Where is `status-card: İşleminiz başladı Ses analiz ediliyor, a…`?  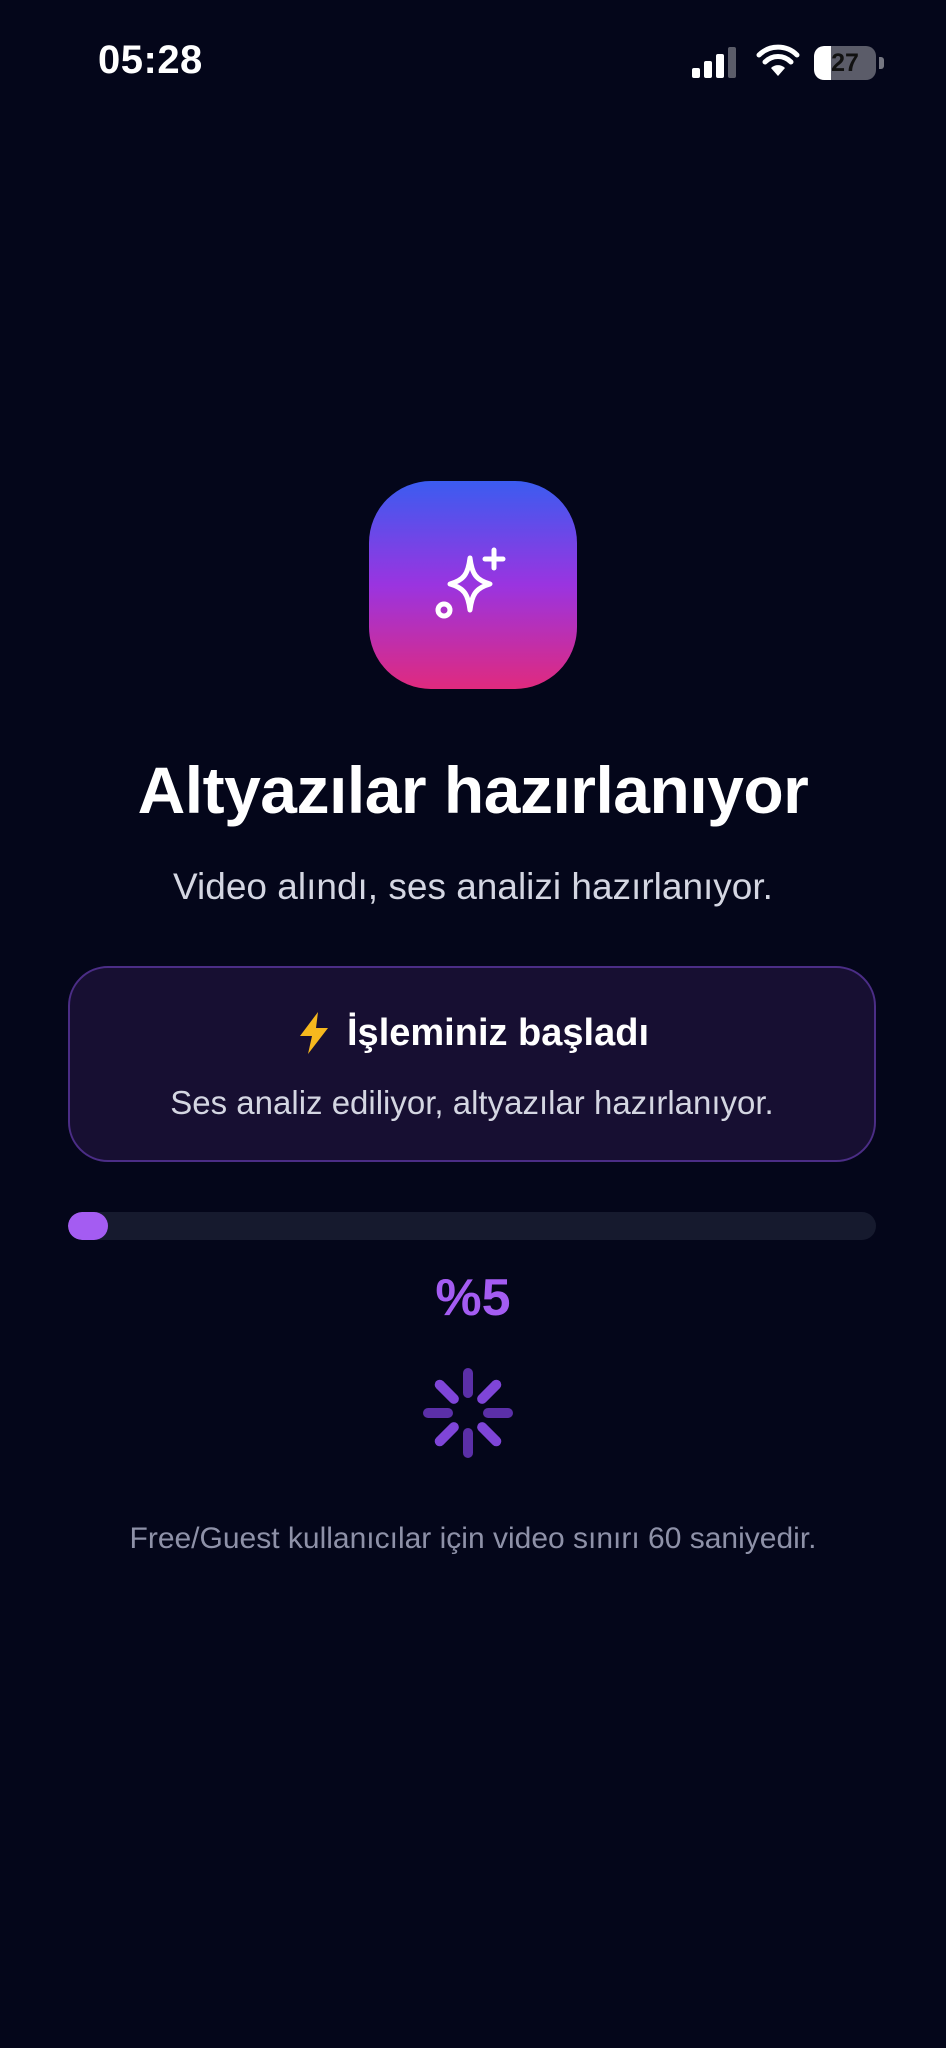
status-card: İşleminiz başladı Ses analiz ediliyor, a… is located at coordinates (472, 1064).